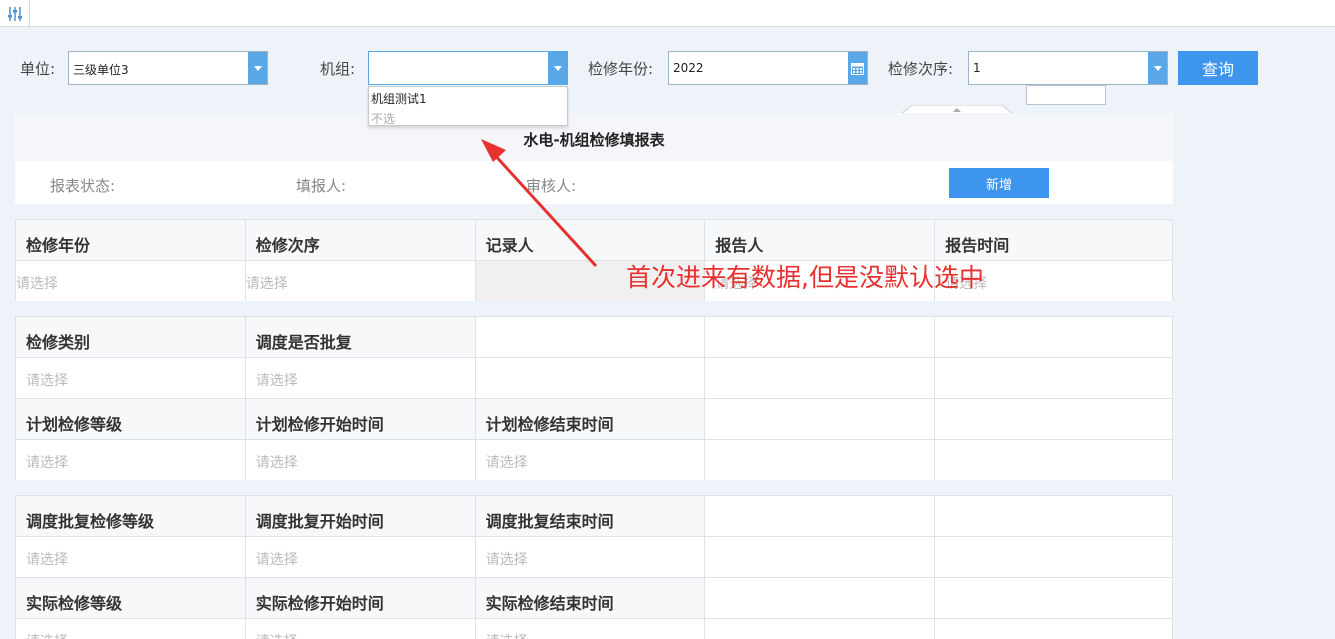 The height and width of the screenshot is (639, 1335). Describe the element at coordinates (360, 281) in the screenshot. I see `order-field: 请选择` at that location.